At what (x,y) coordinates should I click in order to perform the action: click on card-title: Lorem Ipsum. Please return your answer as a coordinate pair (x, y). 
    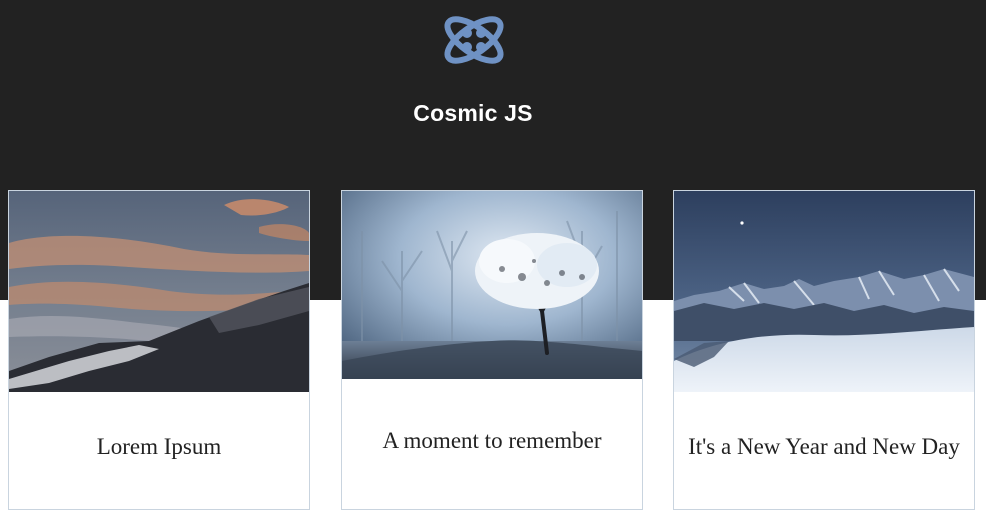
    Looking at the image, I should click on (159, 447).